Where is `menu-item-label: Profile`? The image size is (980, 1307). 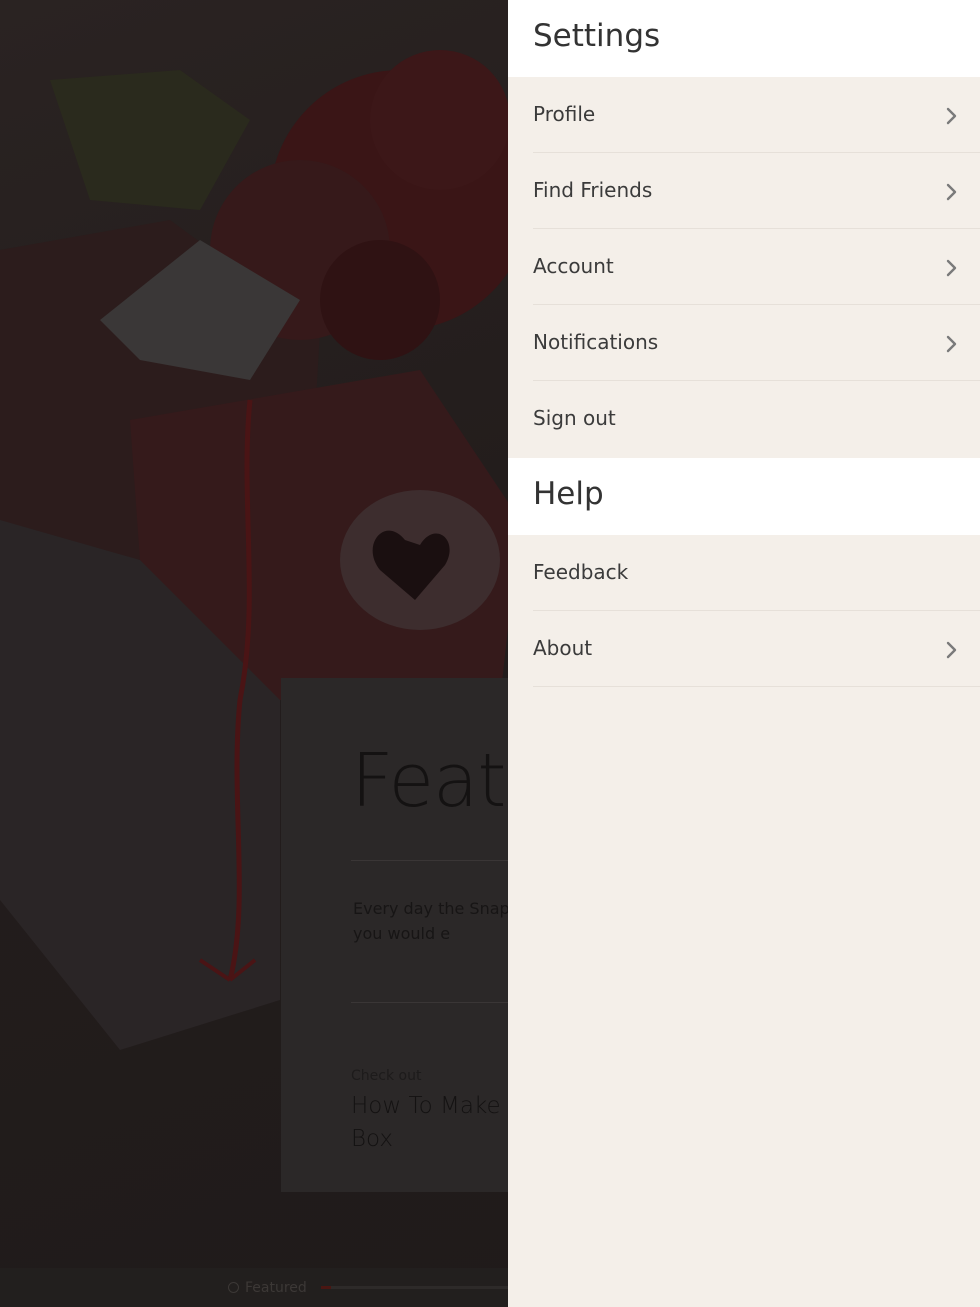 menu-item-label: Profile is located at coordinates (564, 114).